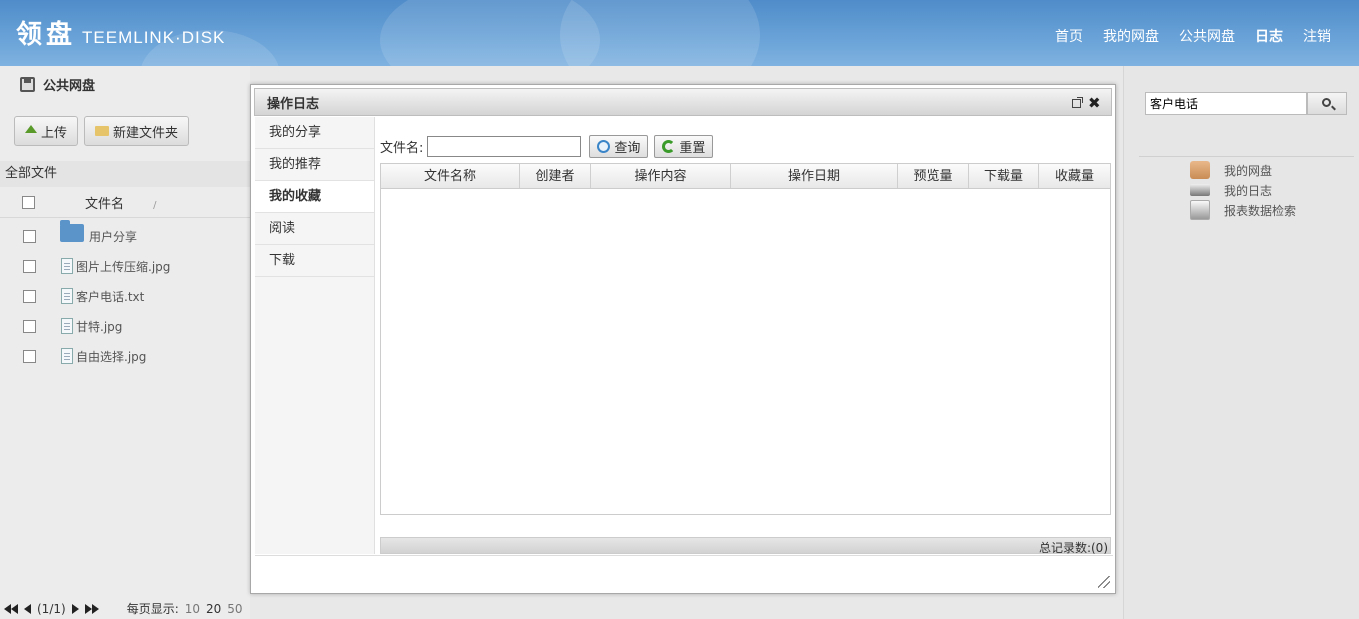 The height and width of the screenshot is (619, 1359). What do you see at coordinates (1226, 103) in the screenshot?
I see `search-input` at bounding box center [1226, 103].